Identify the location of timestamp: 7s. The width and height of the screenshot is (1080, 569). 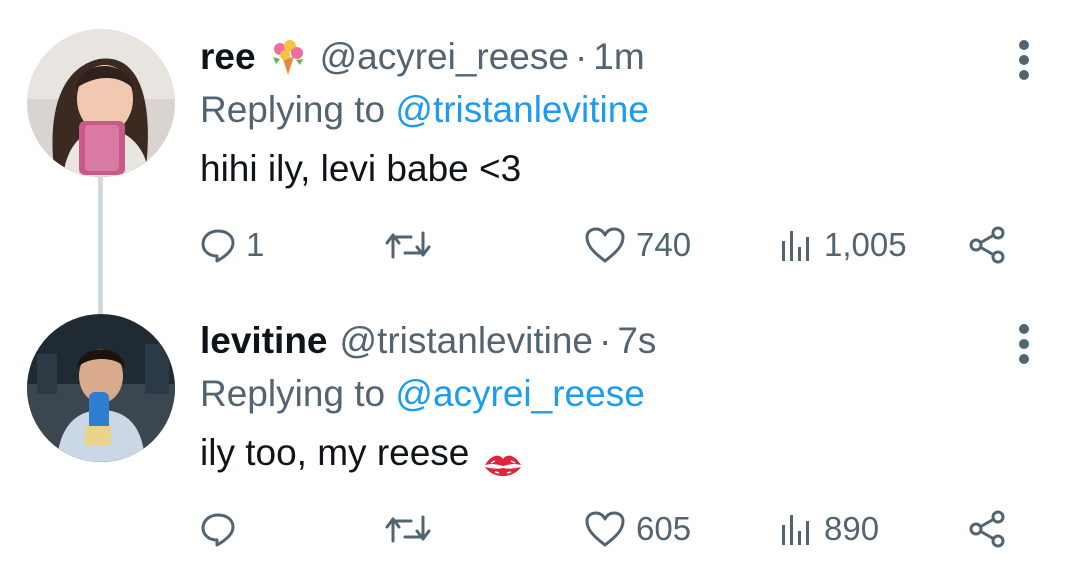
(636, 341).